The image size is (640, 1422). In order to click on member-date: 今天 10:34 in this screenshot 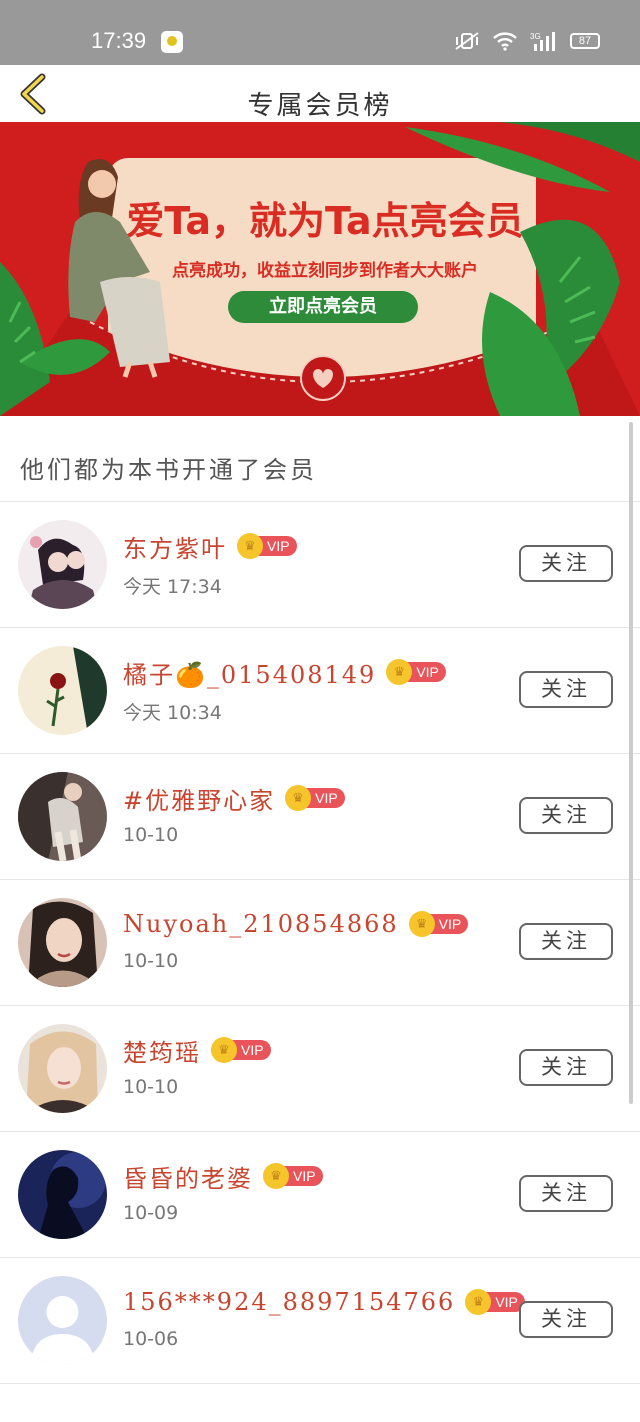, I will do `click(172, 713)`.